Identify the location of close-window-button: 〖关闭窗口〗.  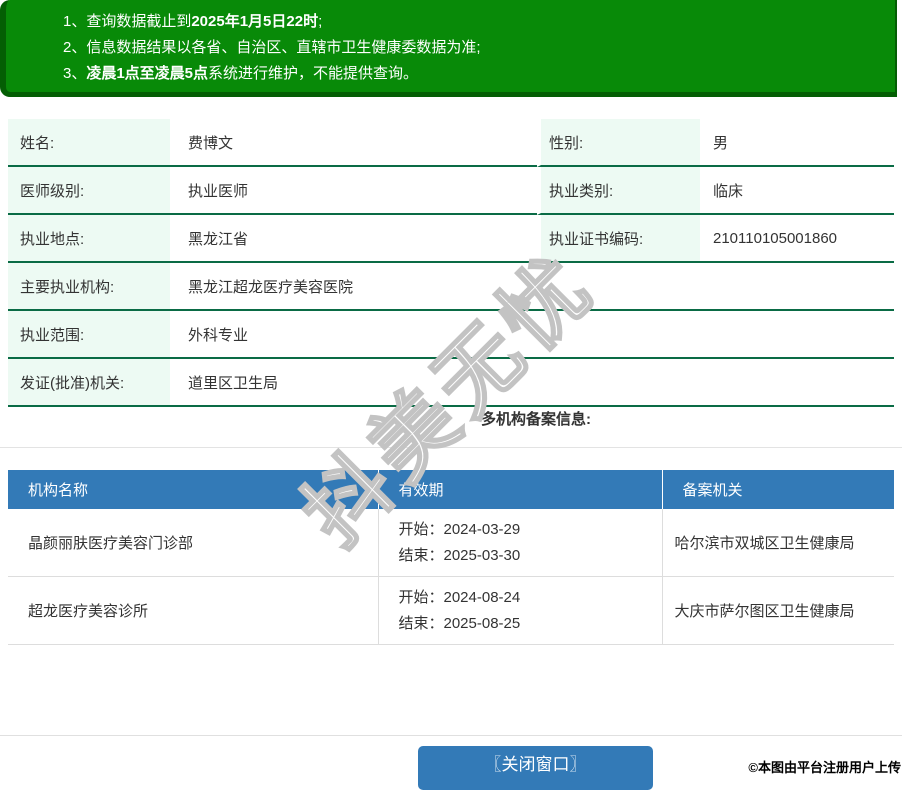
(535, 768).